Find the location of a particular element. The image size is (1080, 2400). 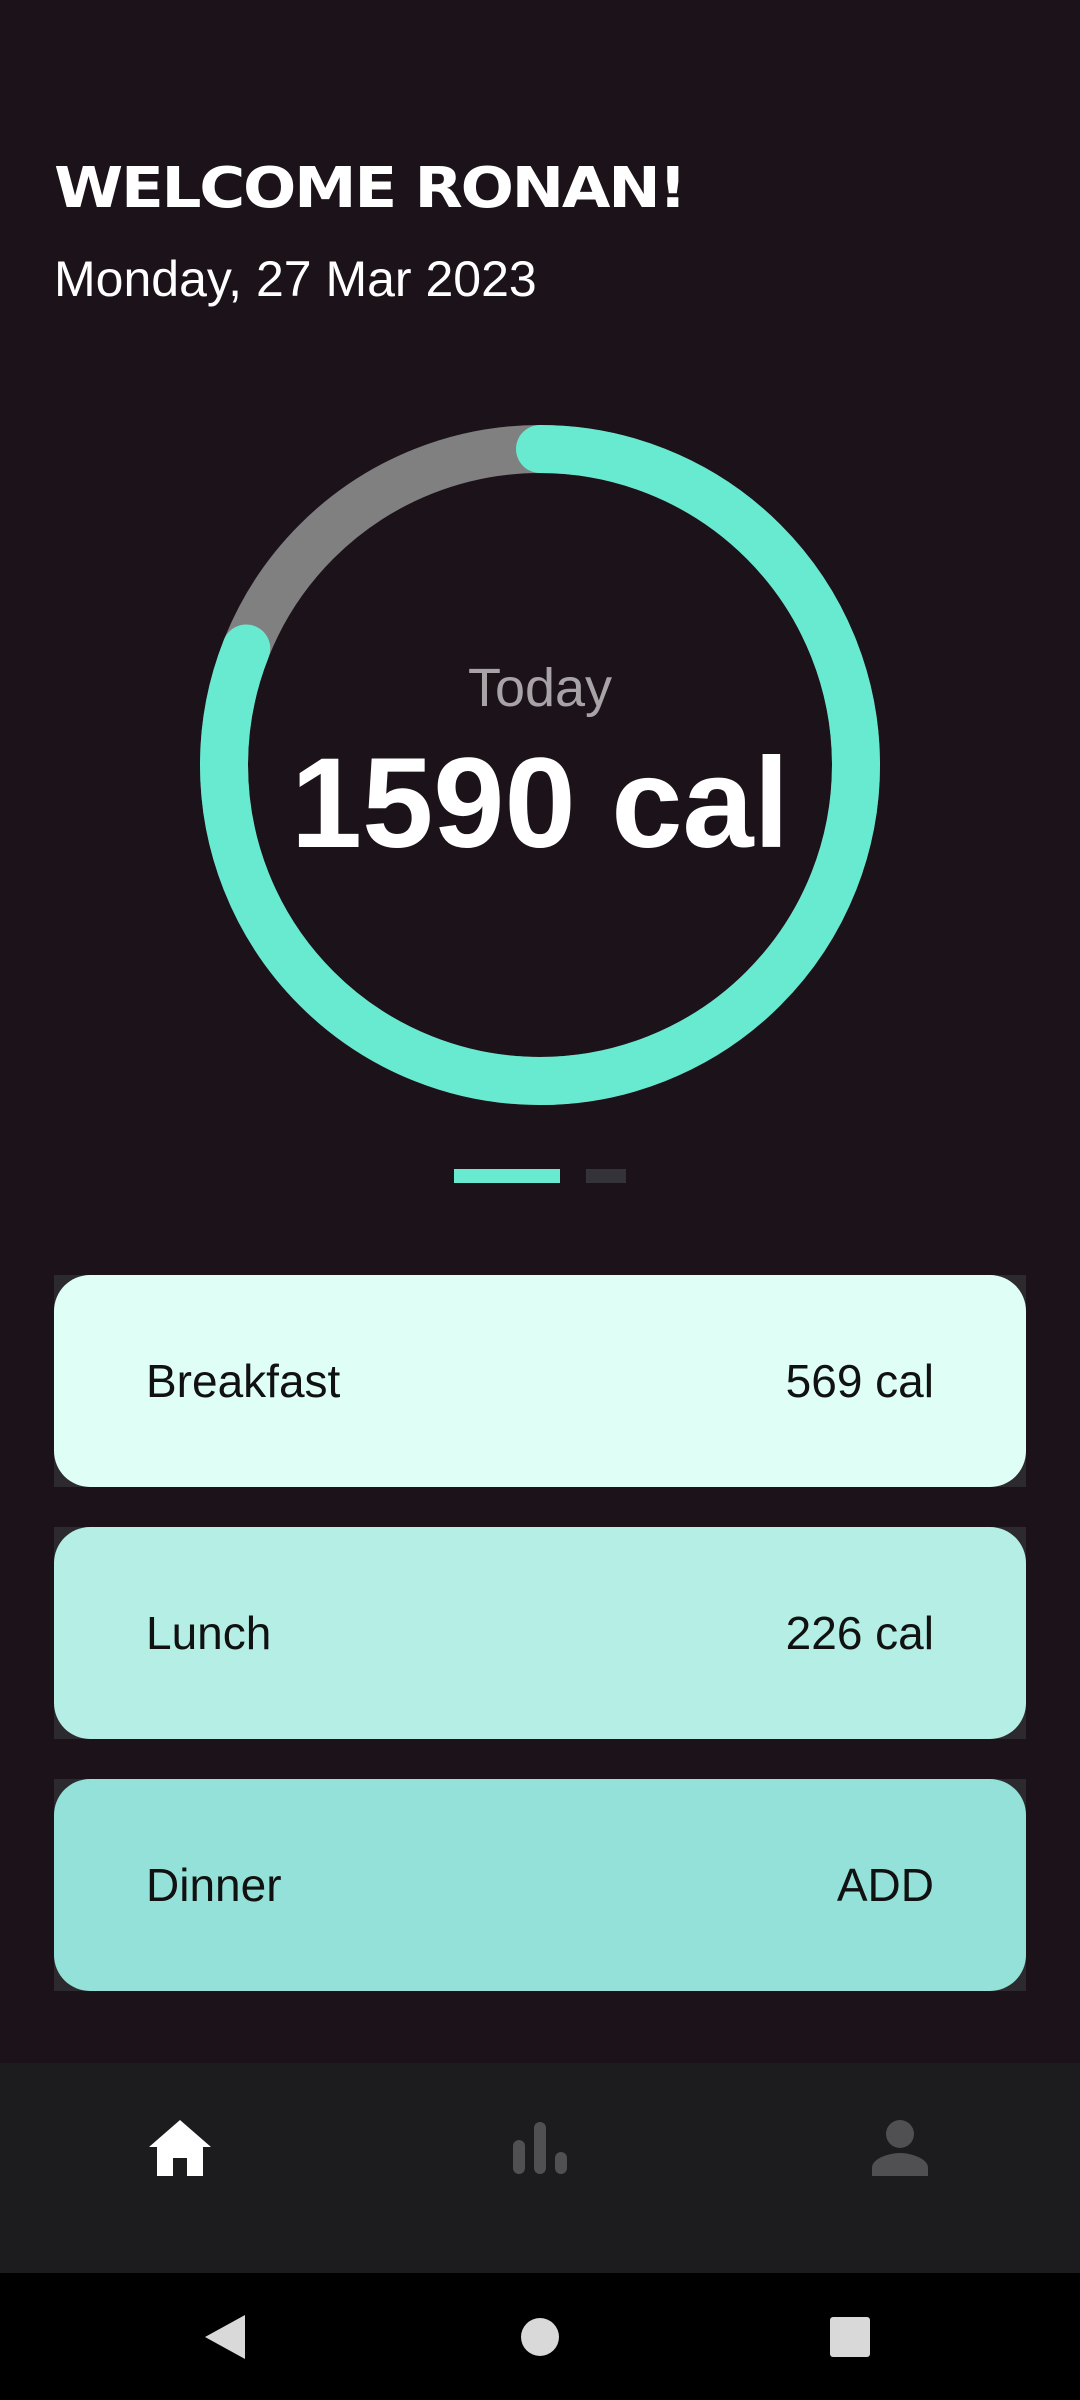

meal-card-breakfast: Breakfast 569 cal is located at coordinates (540, 1381).